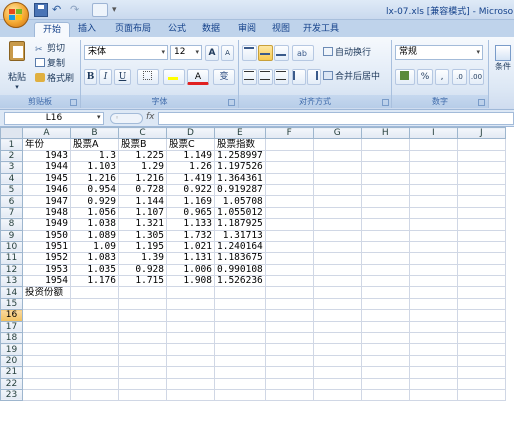 The height and width of the screenshot is (422, 514). Describe the element at coordinates (190, 201) in the screenshot. I see `cell-d6: 1.169` at that location.